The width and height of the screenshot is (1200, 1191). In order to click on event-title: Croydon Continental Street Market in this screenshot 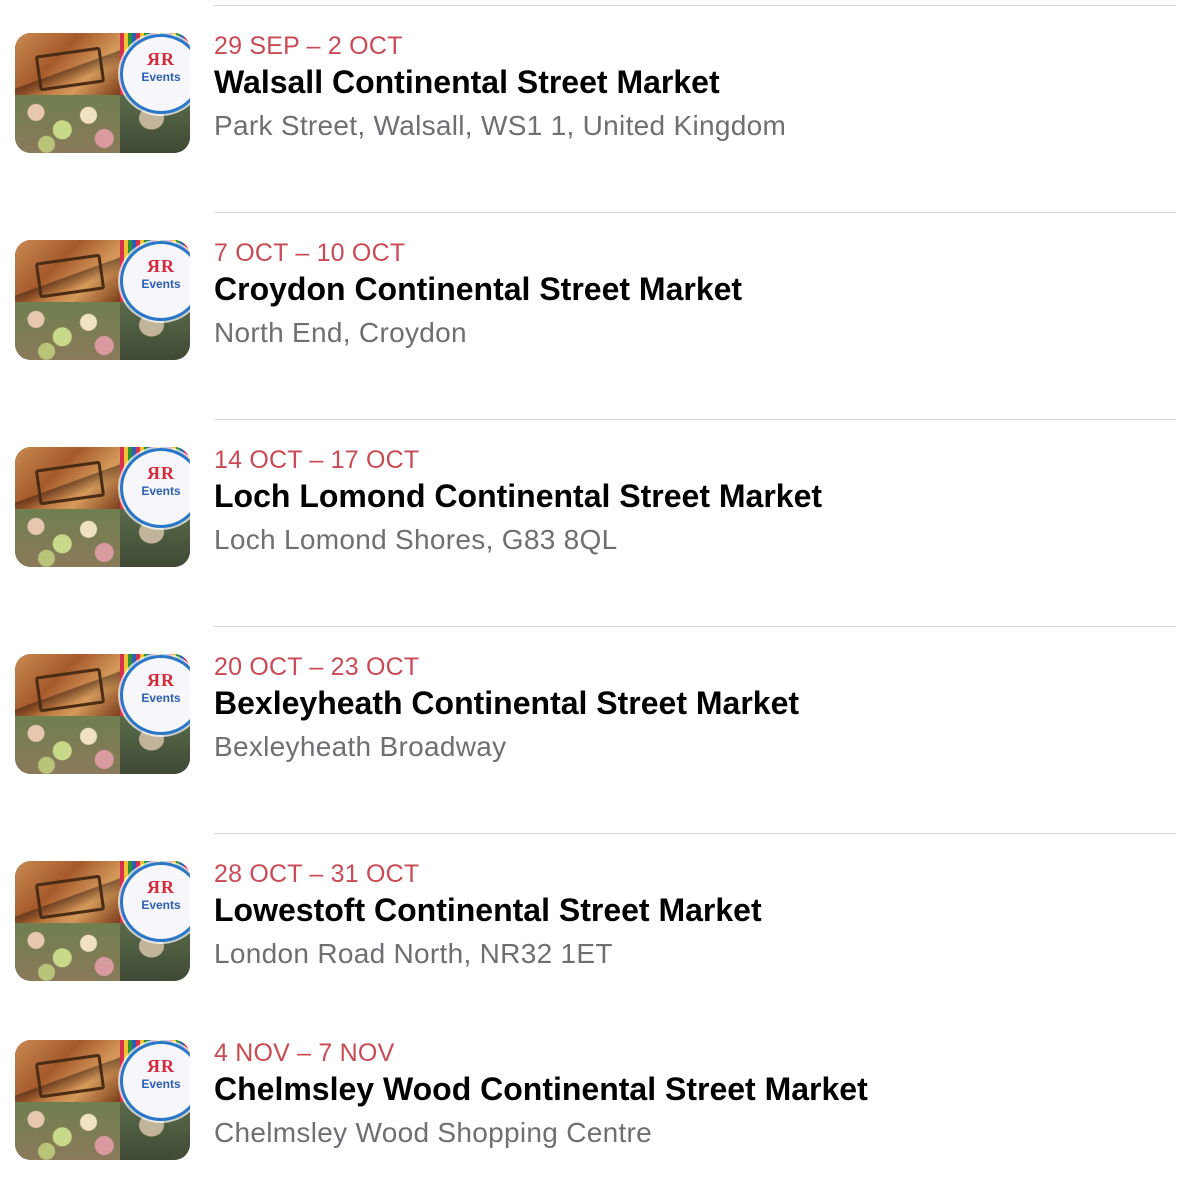, I will do `click(478, 289)`.